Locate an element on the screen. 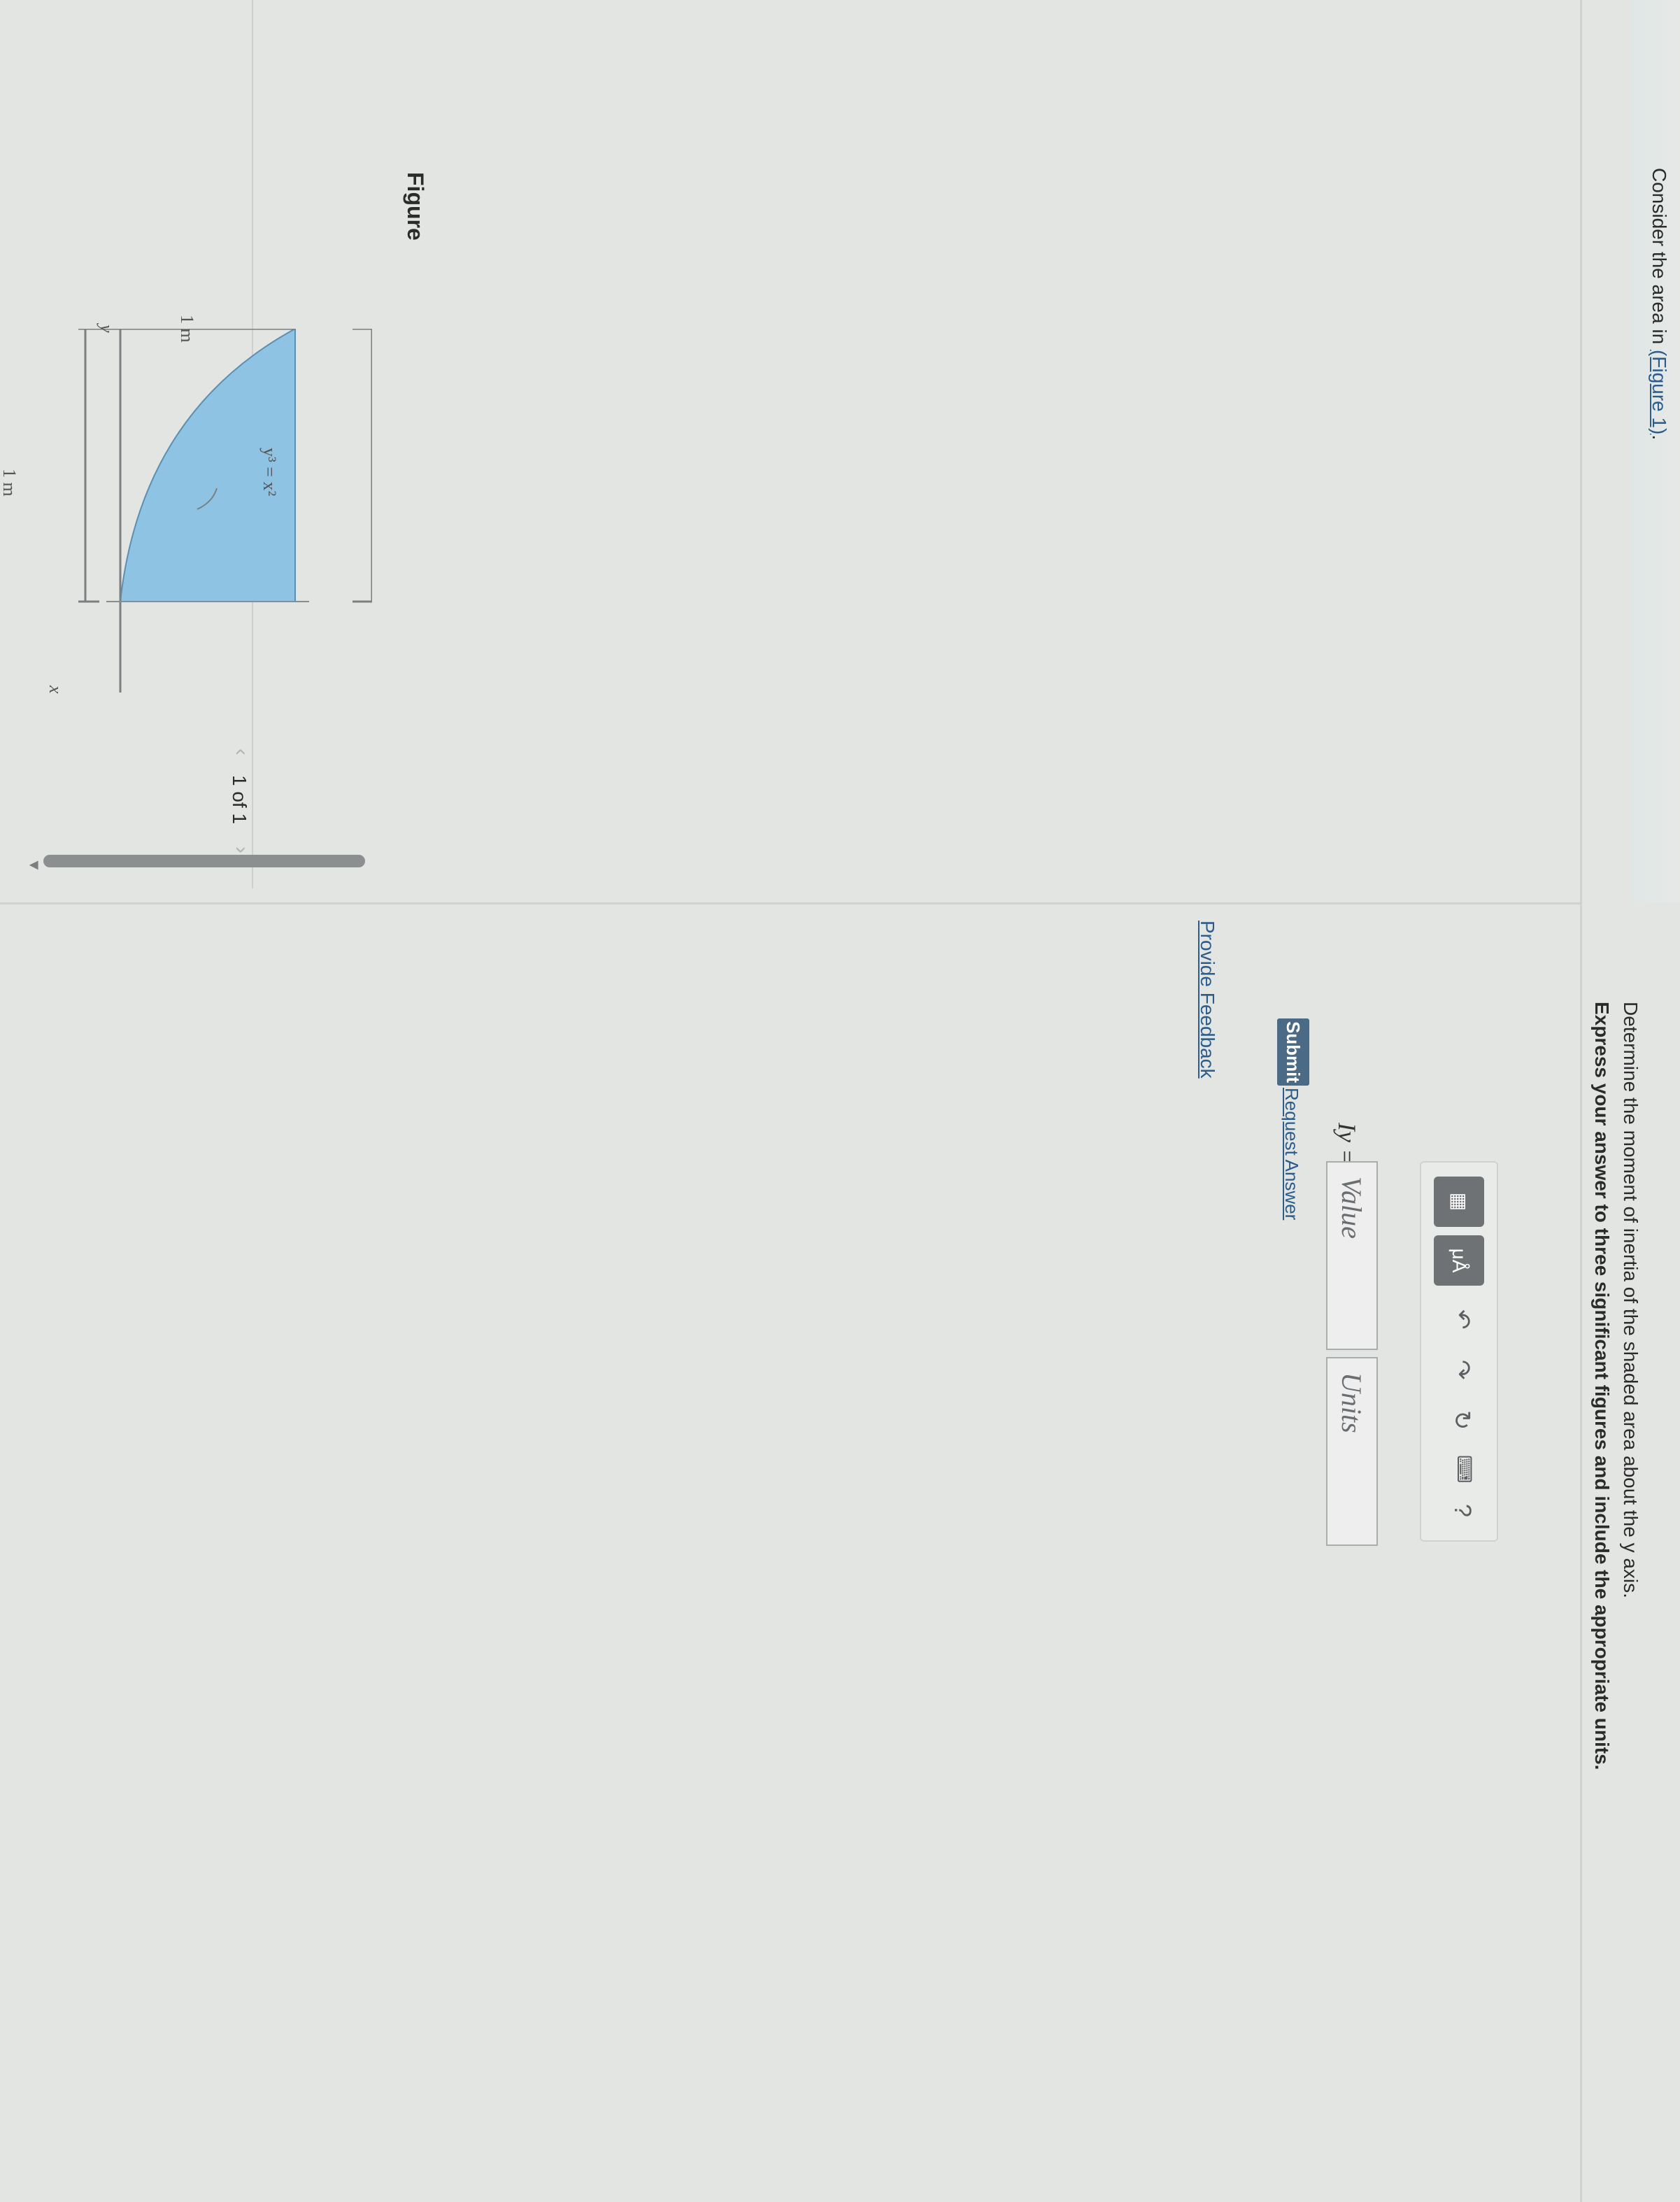 The image size is (1680, 2202). figure-pager: 1 of 1 is located at coordinates (240, 800).